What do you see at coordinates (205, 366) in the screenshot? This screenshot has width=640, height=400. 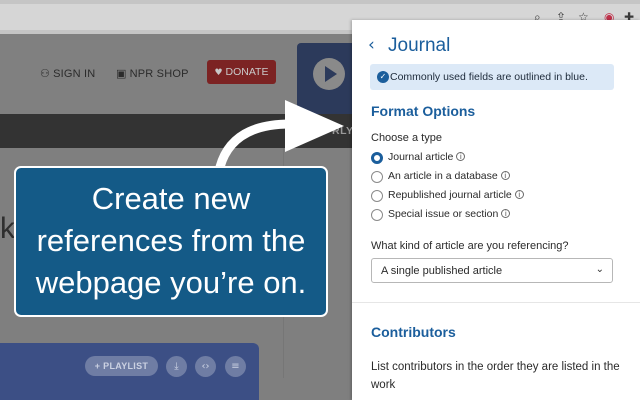 I see `embed-icon: ‹›` at bounding box center [205, 366].